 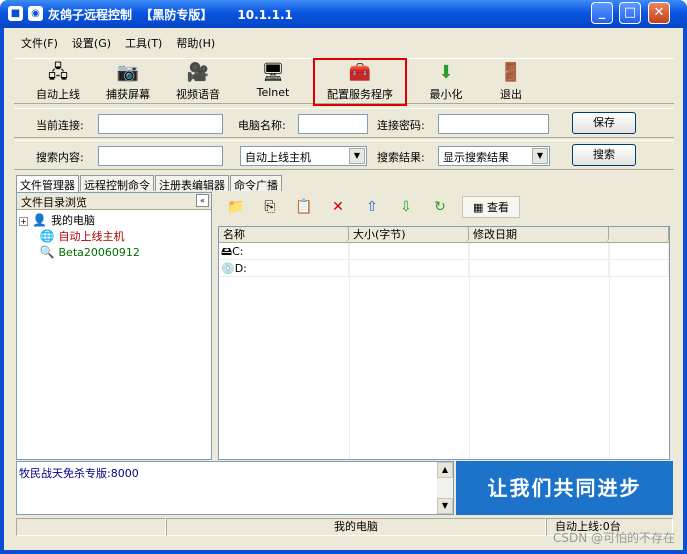 I want to click on search-result-value: 显示搜索结果, so click(x=476, y=157).